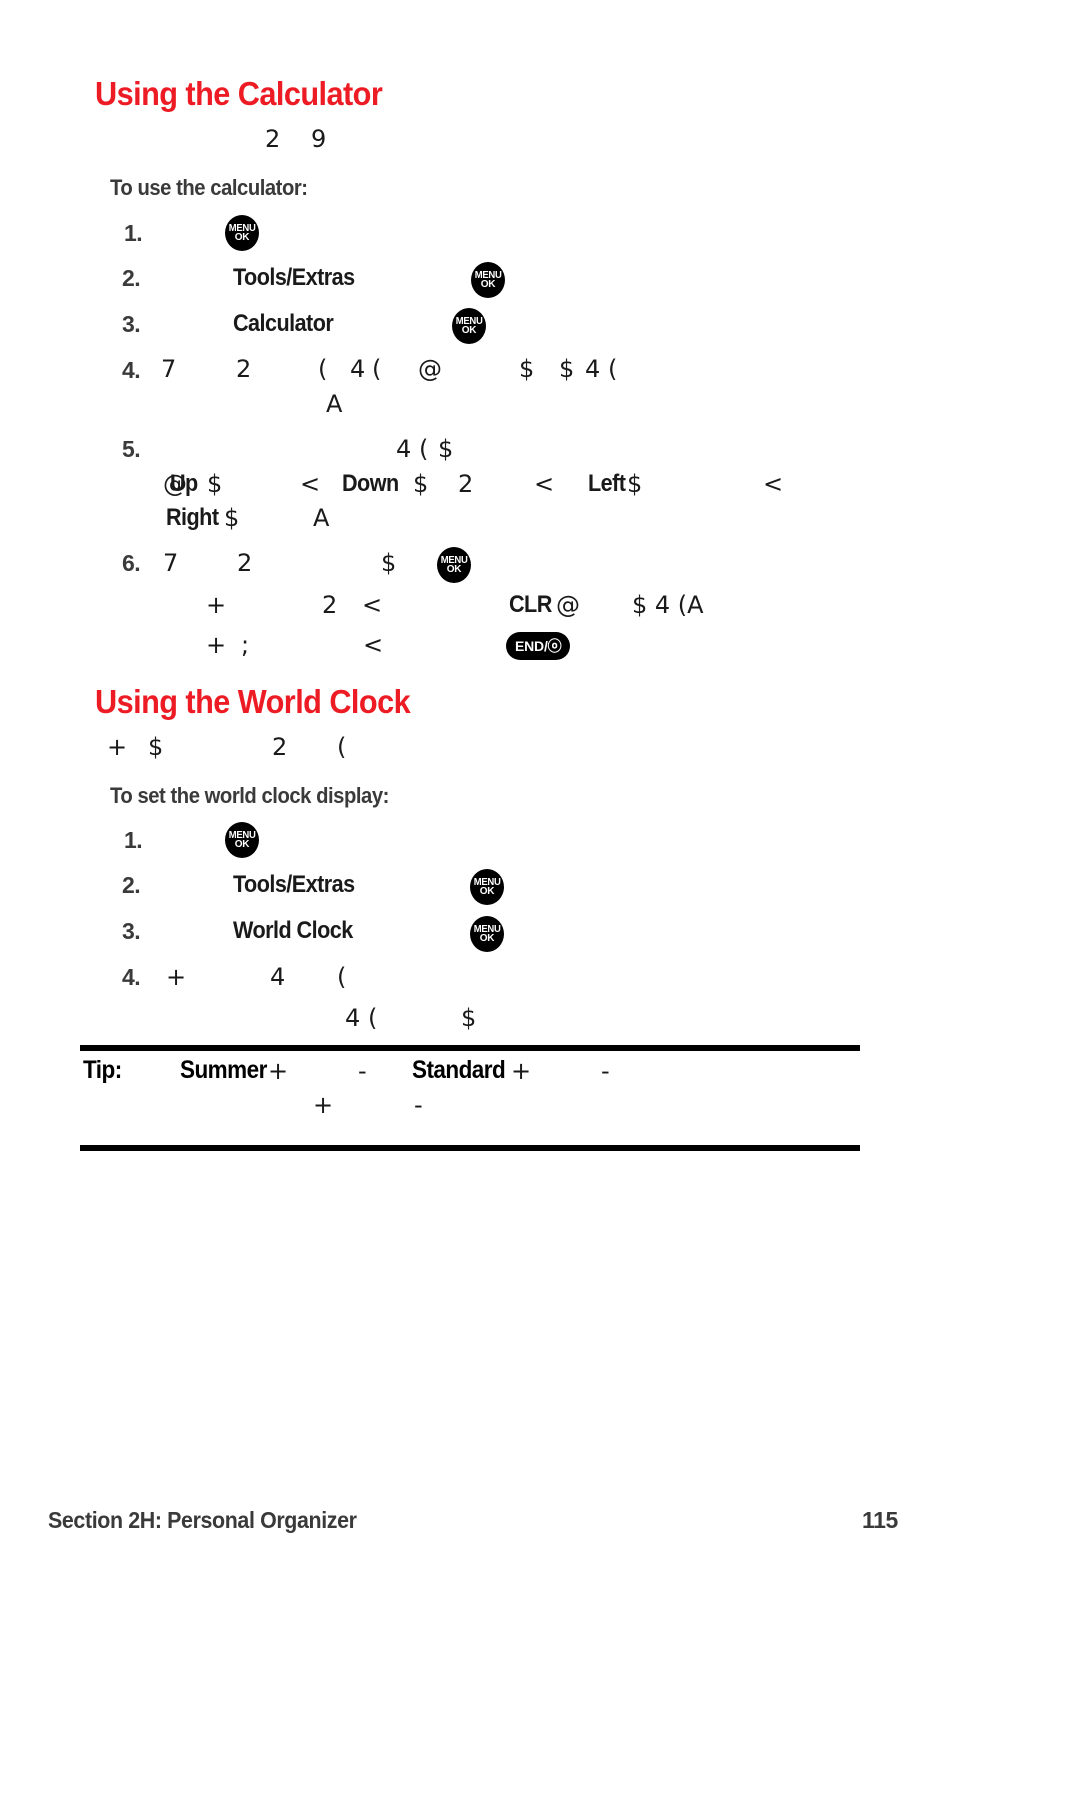 The image size is (1080, 1800). I want to click on calc-step6-sub1-trailing: $ 4 (A, so click(668, 605).